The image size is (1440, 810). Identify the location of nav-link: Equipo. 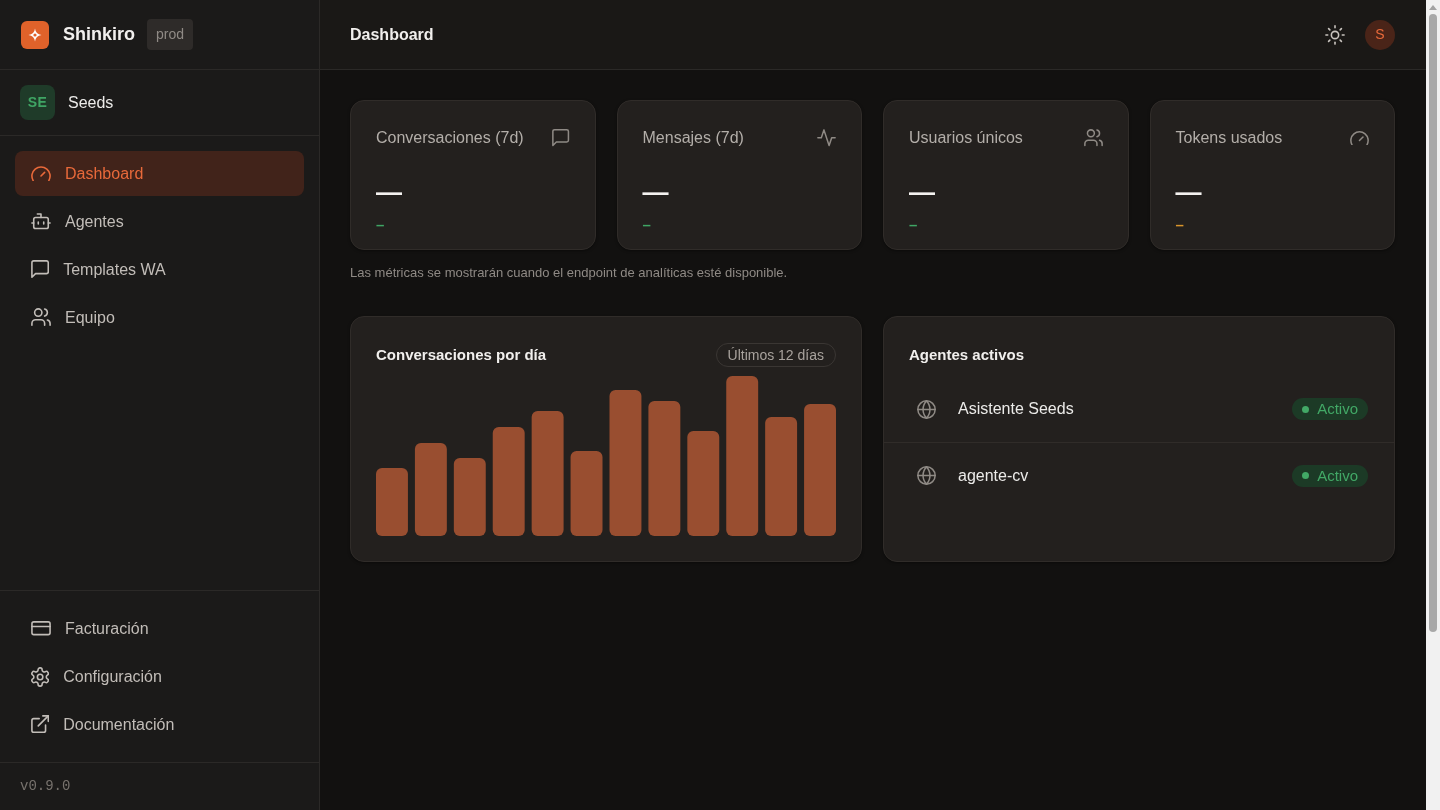
(159, 317).